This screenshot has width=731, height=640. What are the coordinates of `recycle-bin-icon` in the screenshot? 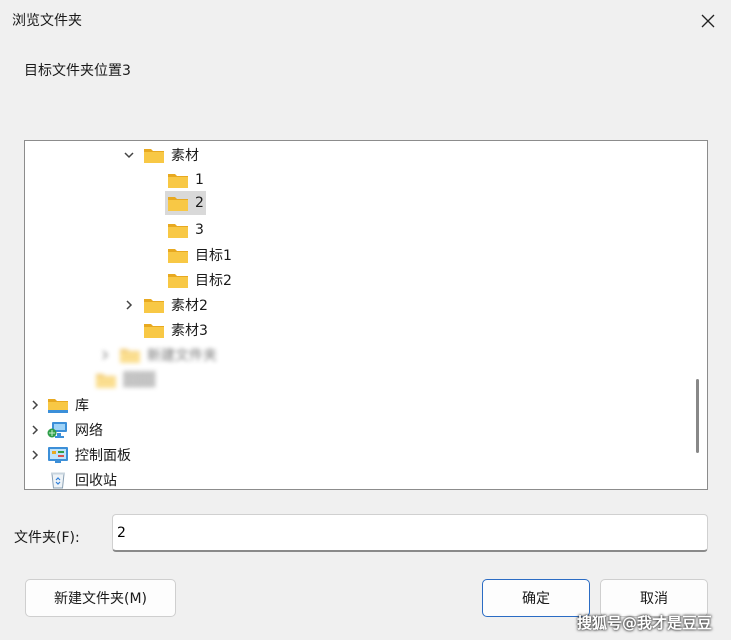 It's located at (58, 480).